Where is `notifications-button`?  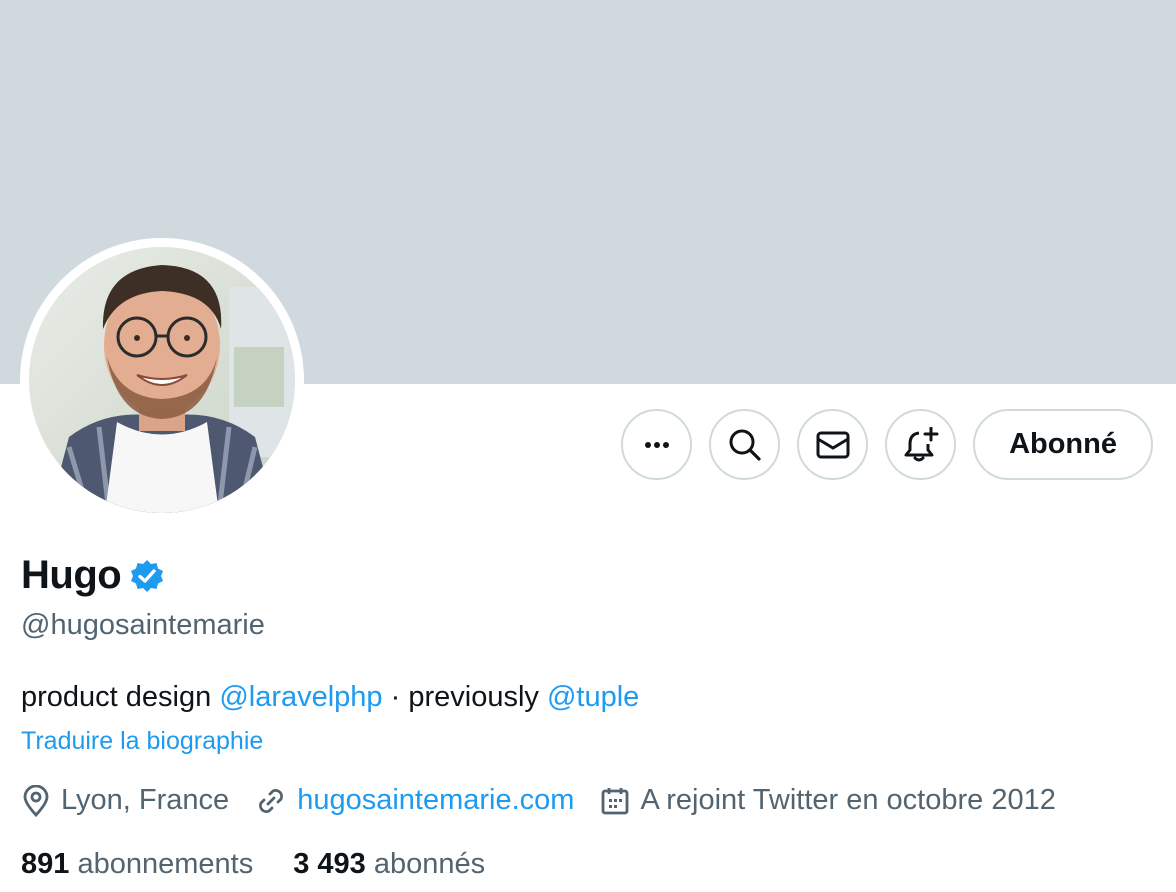
notifications-button is located at coordinates (921, 444).